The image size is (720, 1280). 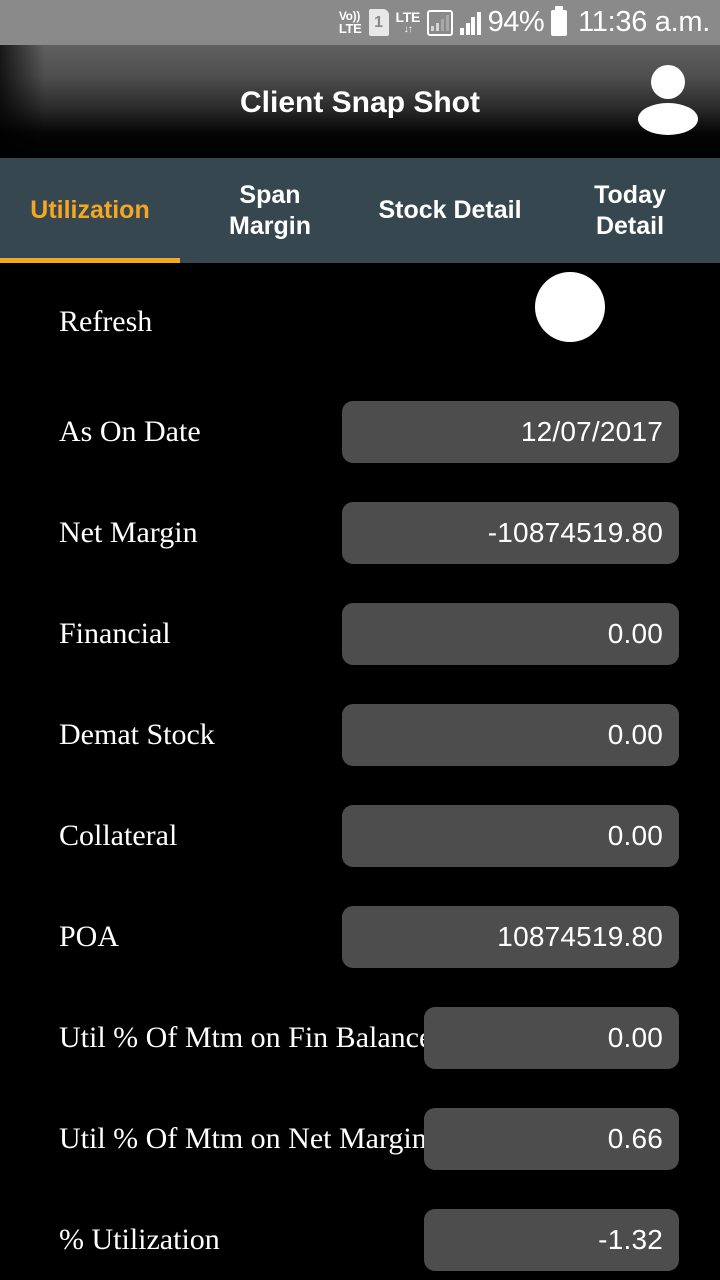 I want to click on row-label: Collateral, so click(x=118, y=835).